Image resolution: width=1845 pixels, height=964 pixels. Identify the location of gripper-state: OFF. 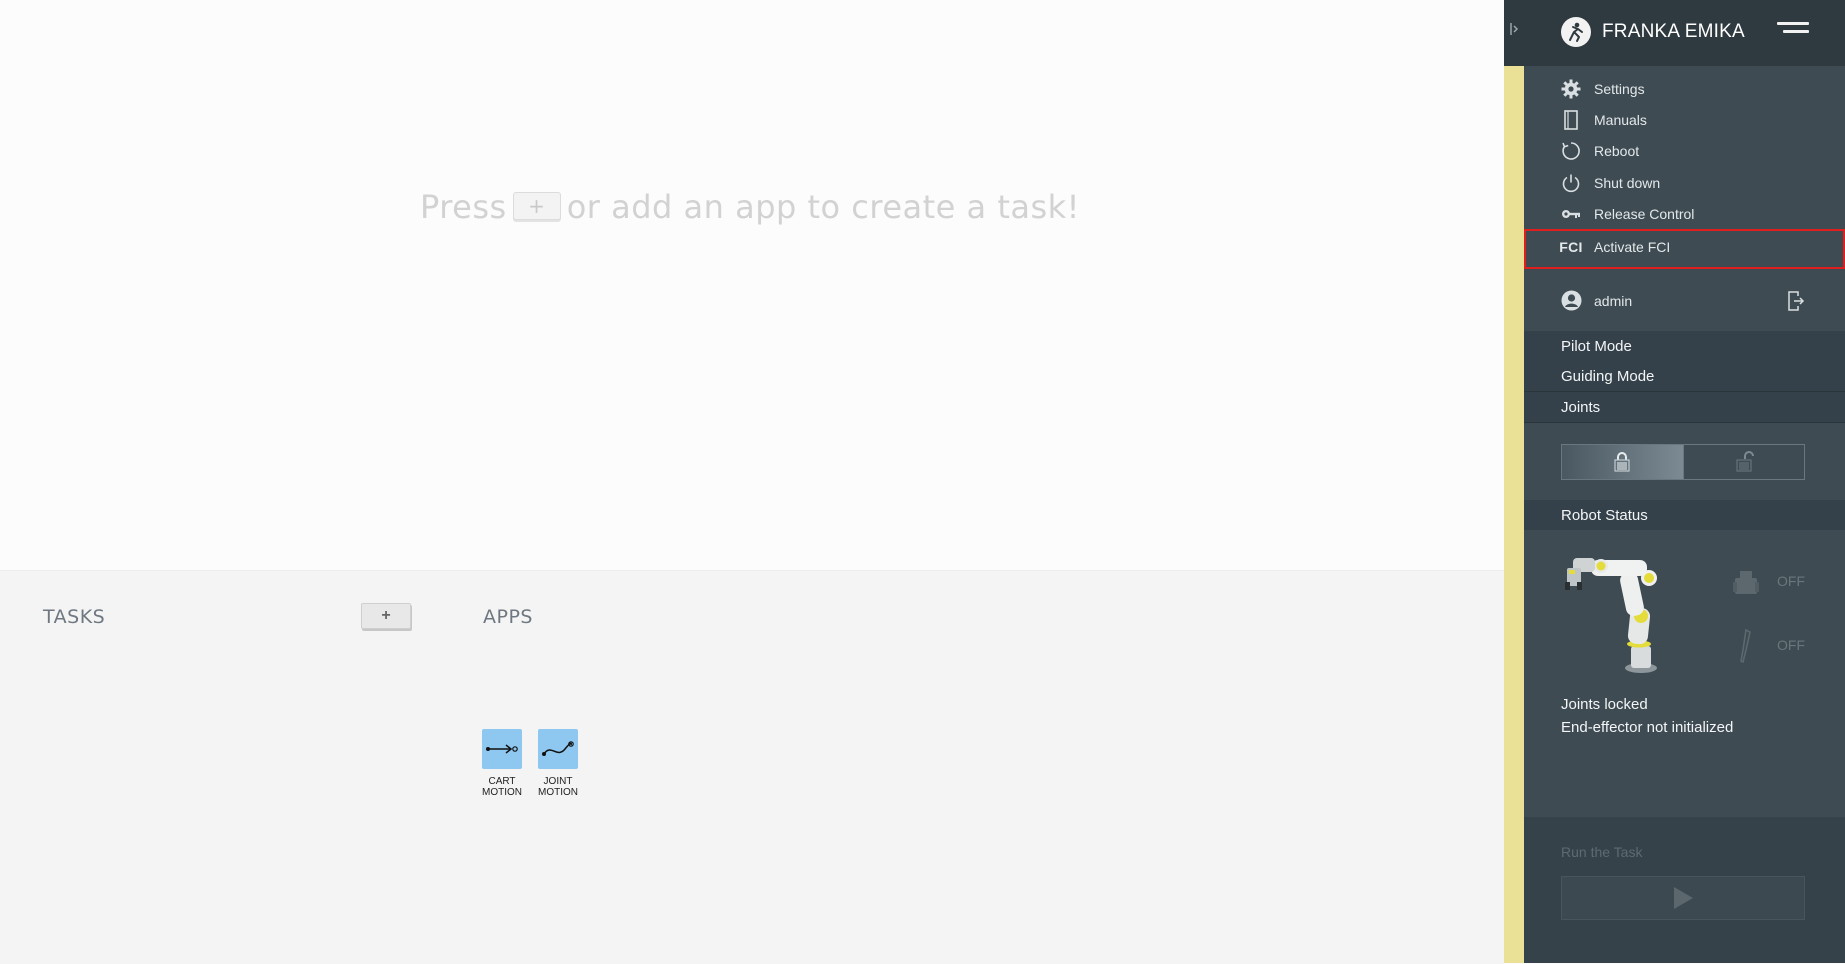
(1791, 581).